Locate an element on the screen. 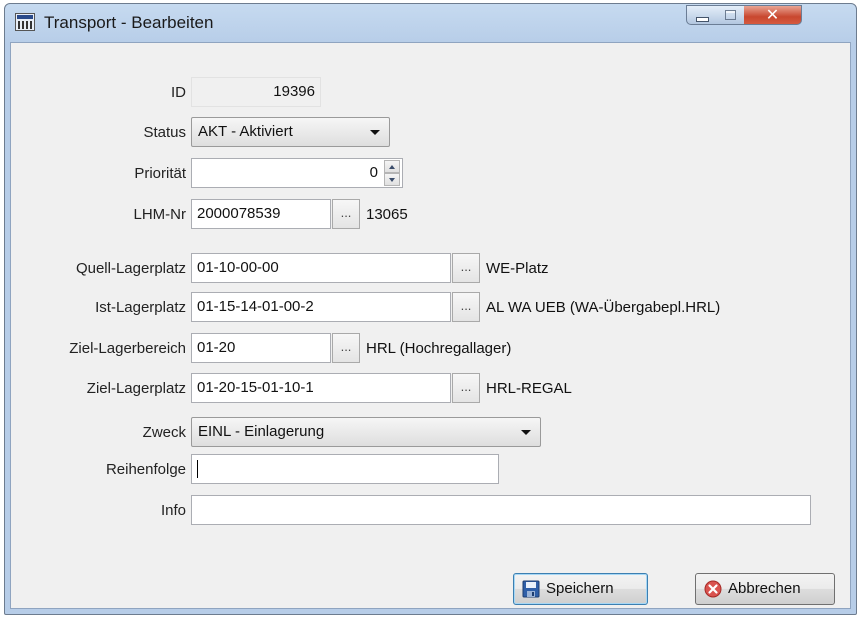 This screenshot has width=862, height=619. maximize-button is located at coordinates (730, 15).